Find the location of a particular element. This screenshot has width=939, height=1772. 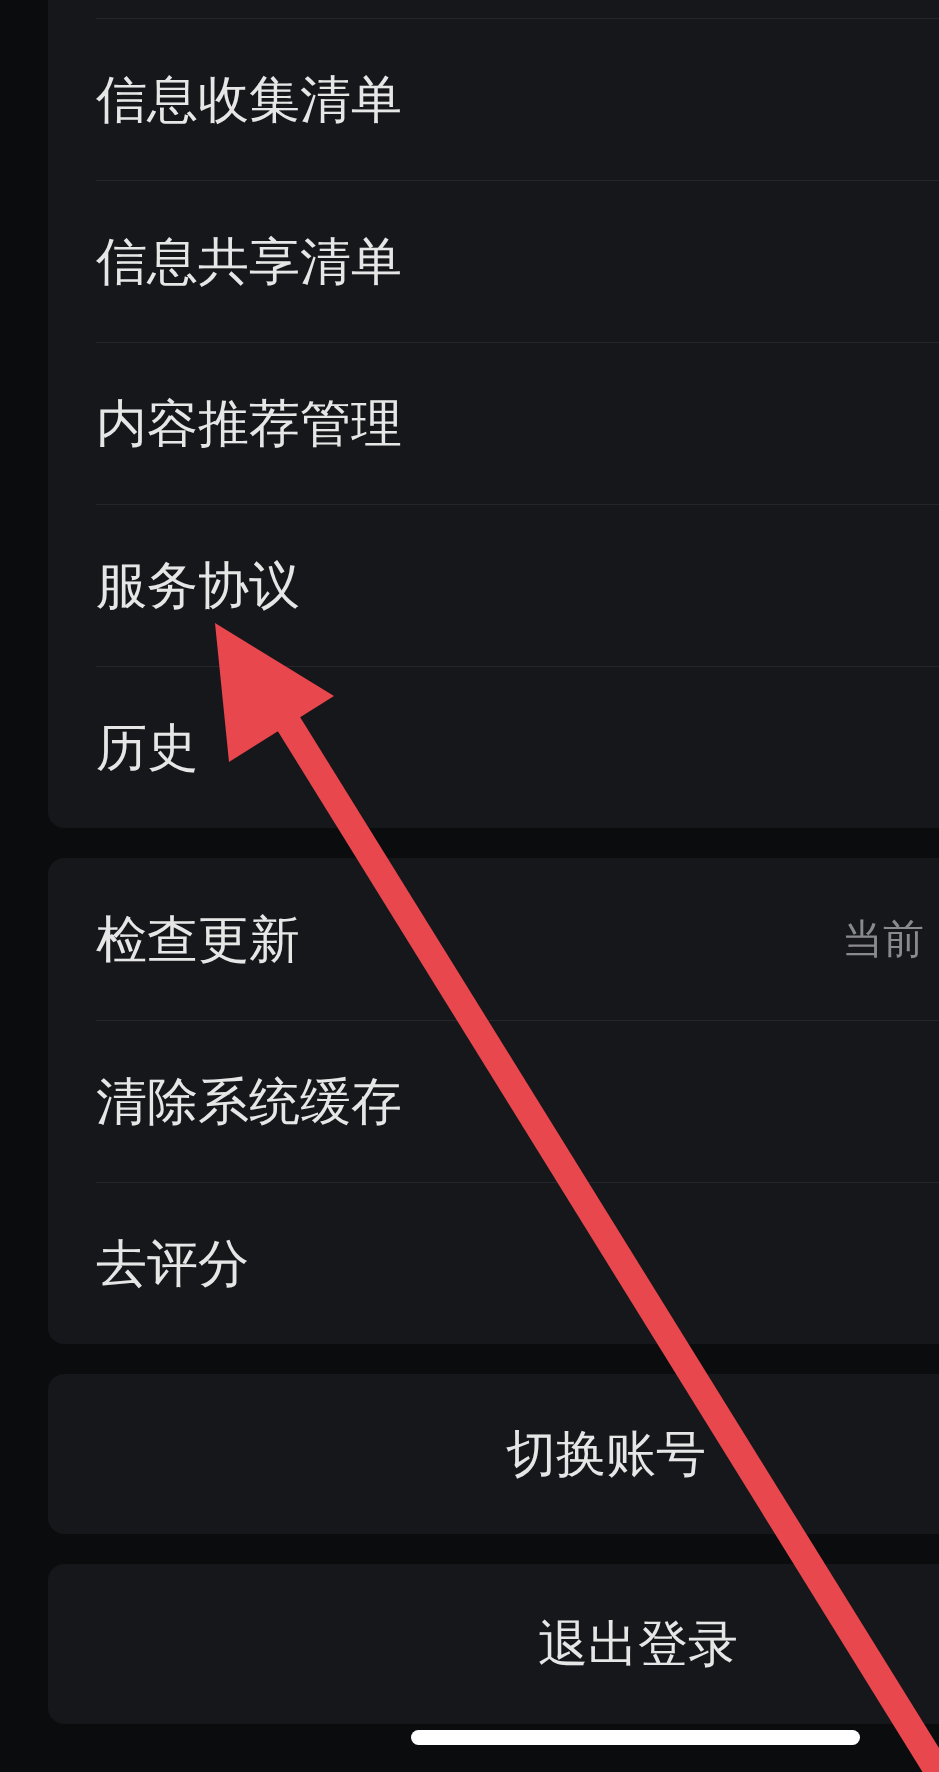

menu-item: 信息收集清单 is located at coordinates (517, 99).